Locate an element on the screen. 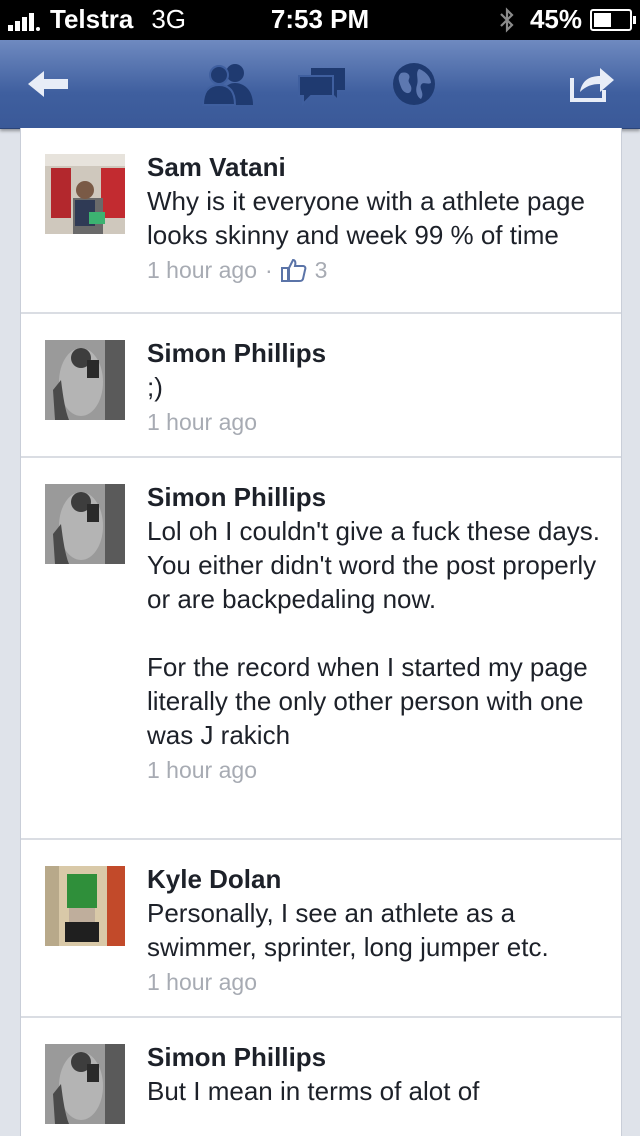 This screenshot has height=1136, width=640. comment-item: Simon Phillips ;) 1 hour ago is located at coordinates (321, 386).